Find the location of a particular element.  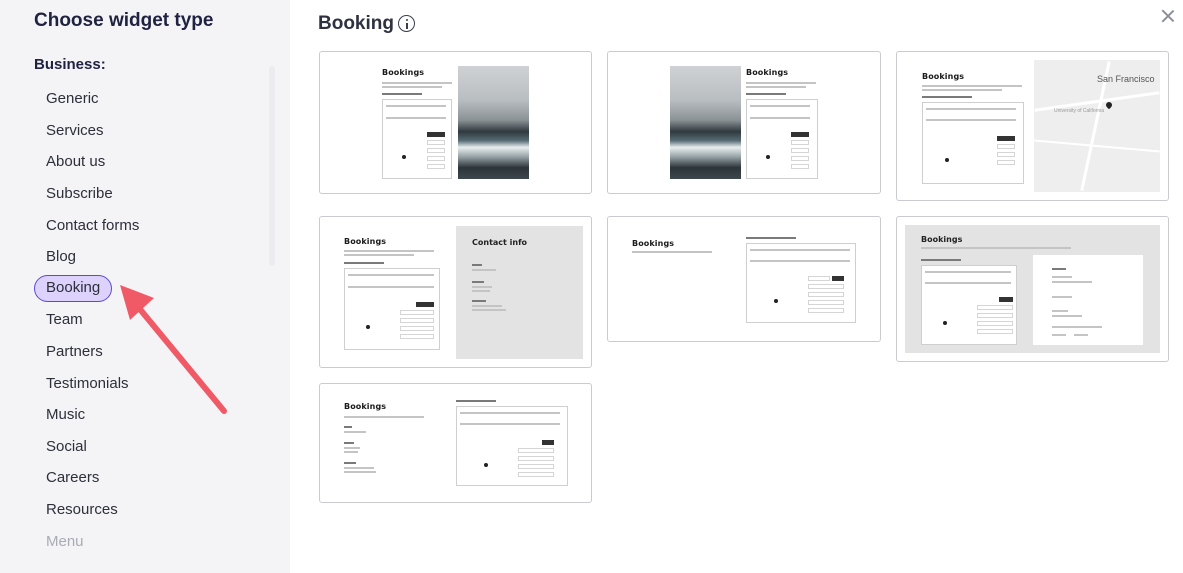

sidebar-item-subscribe: Subscribe is located at coordinates (79, 193).